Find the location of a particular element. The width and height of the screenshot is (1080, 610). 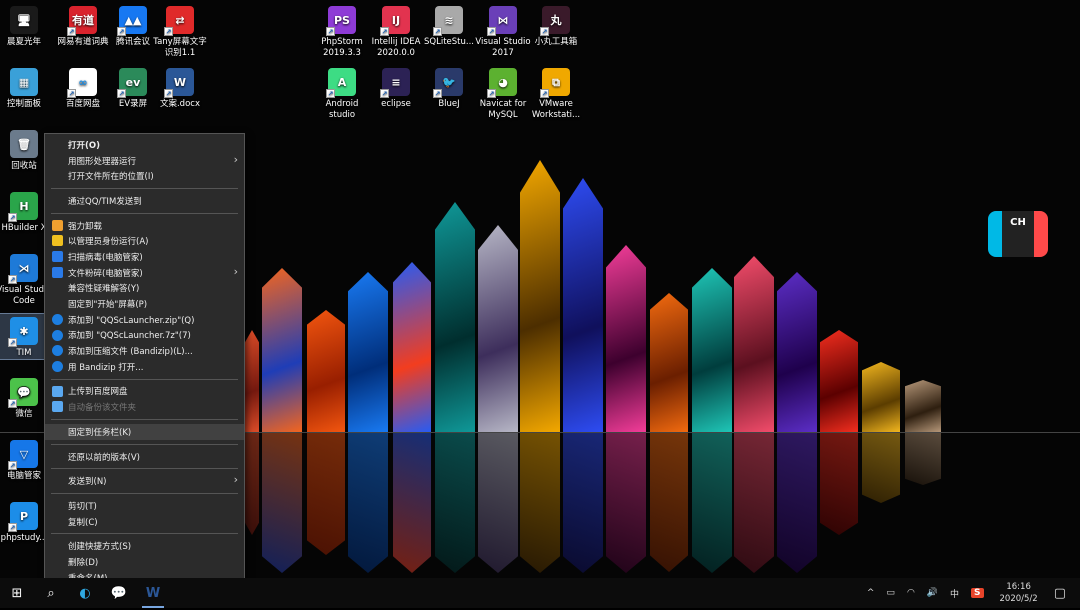

app-icon: ∞↗ is located at coordinates (83, 82).